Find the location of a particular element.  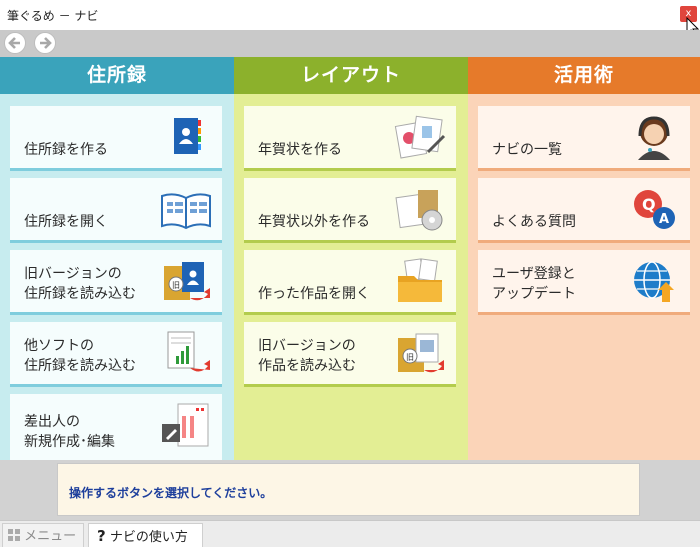

status-area: 操作するボタンを選択してください。 is located at coordinates (350, 490).